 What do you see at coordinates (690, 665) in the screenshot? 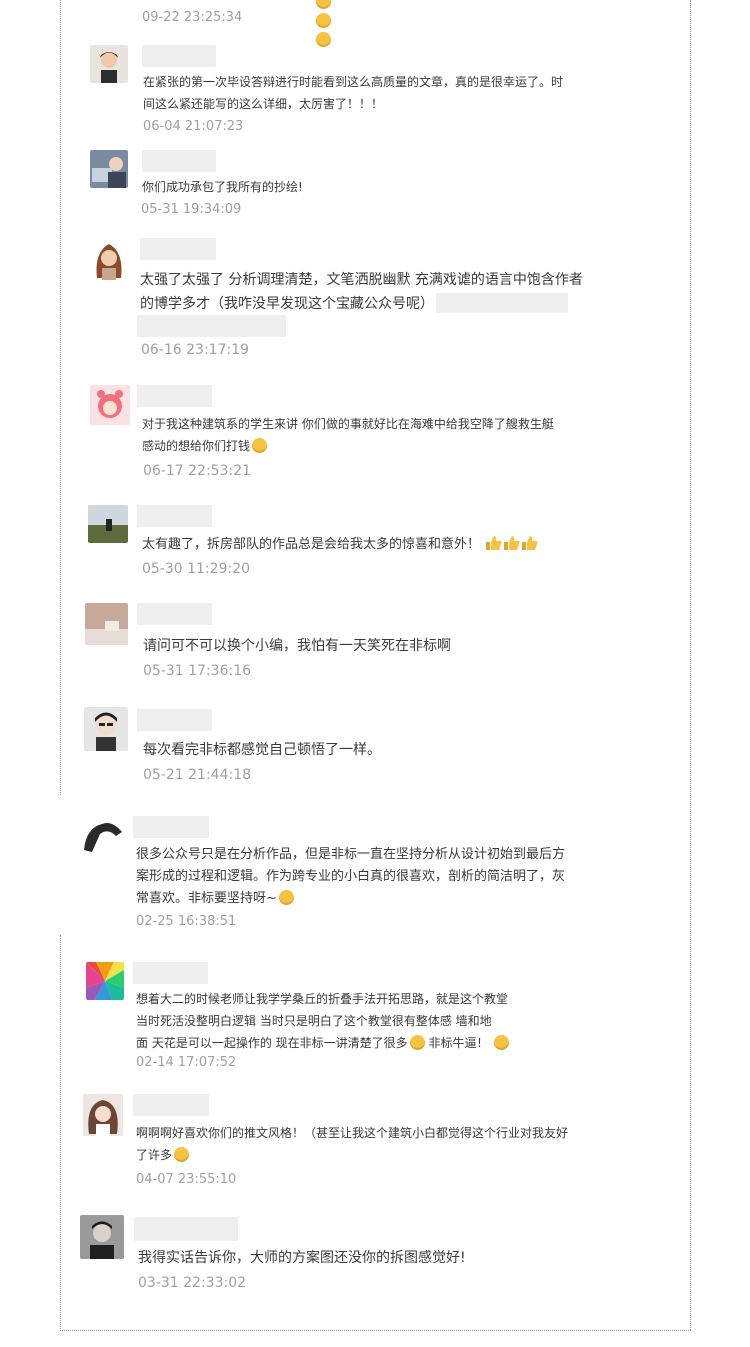
I see `frame-right` at bounding box center [690, 665].